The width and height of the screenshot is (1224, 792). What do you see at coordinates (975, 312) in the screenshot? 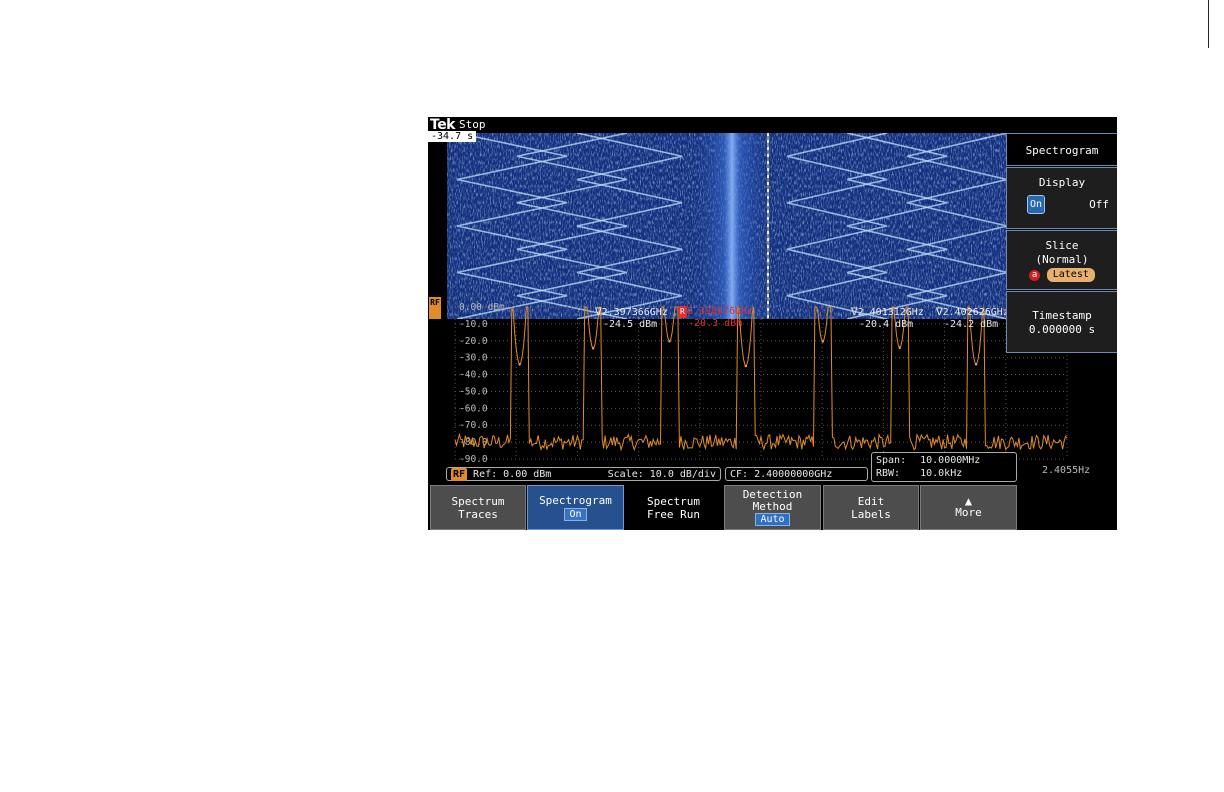
I see `marker-4-freq: 2.402626GHz` at bounding box center [975, 312].